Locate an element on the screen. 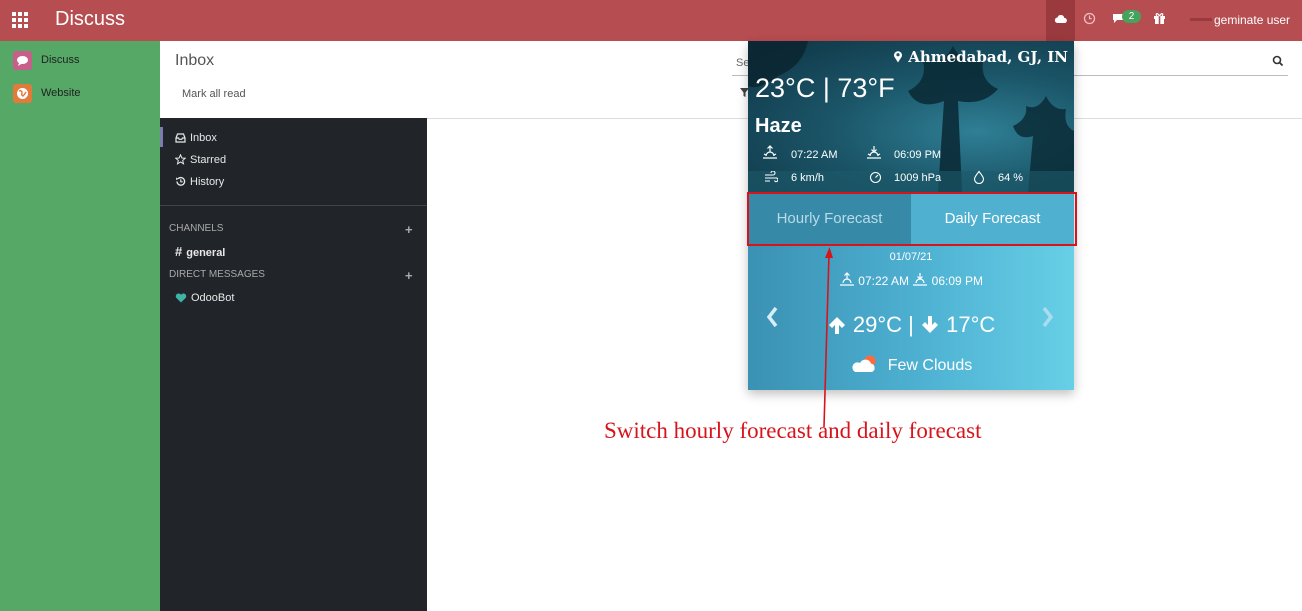 The width and height of the screenshot is (1302, 611). dm-label: OdooBot is located at coordinates (213, 298).